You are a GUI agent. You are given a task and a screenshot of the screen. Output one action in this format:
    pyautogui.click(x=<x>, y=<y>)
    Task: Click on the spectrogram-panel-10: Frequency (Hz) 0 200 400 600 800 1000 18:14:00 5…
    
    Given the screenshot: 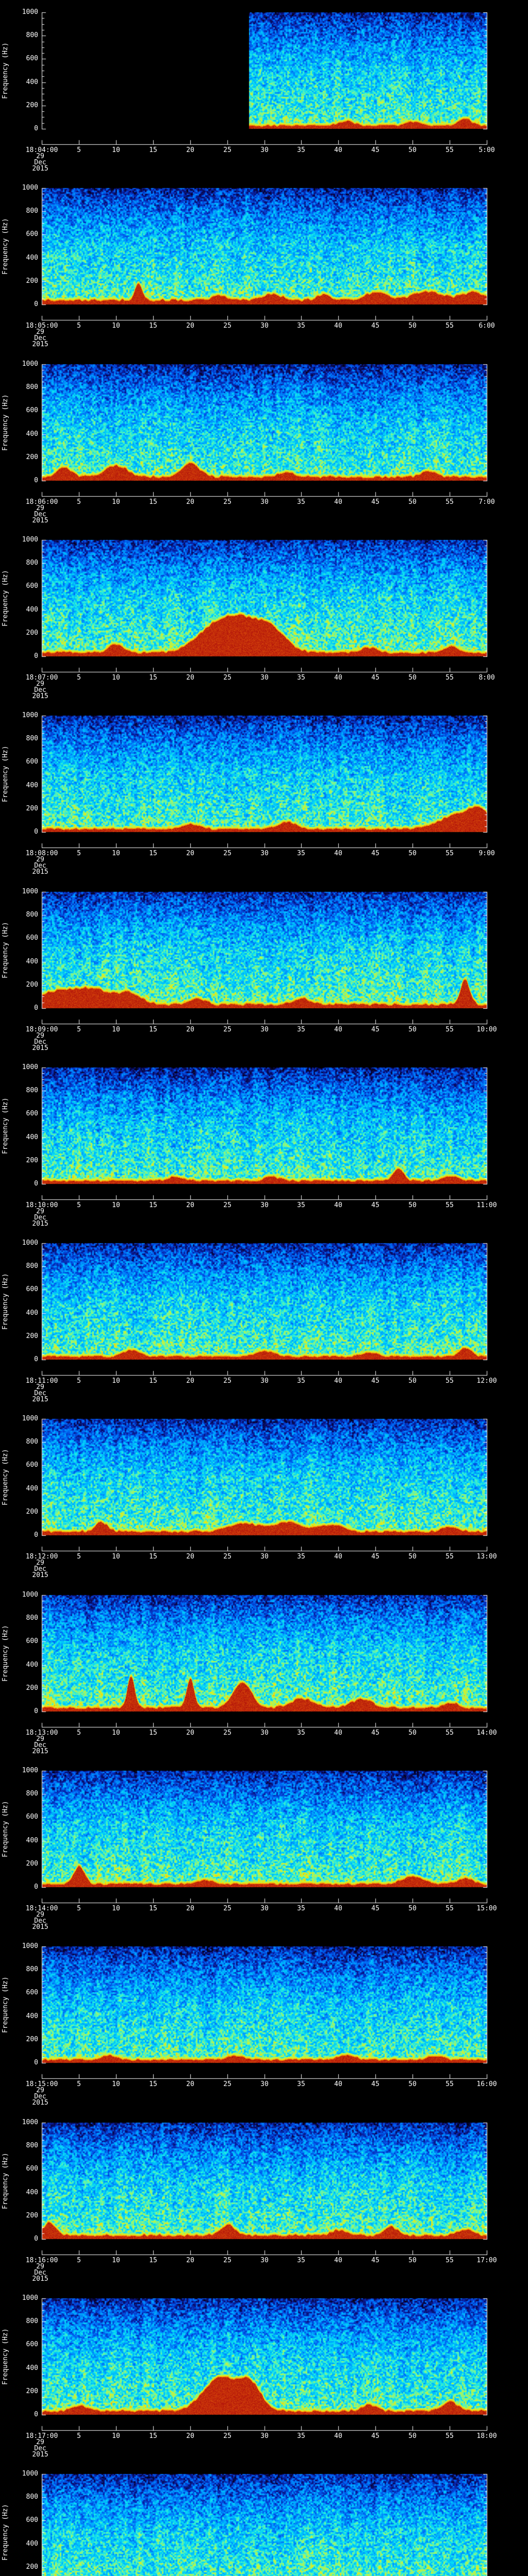 What is the action you would take?
    pyautogui.click(x=264, y=1846)
    